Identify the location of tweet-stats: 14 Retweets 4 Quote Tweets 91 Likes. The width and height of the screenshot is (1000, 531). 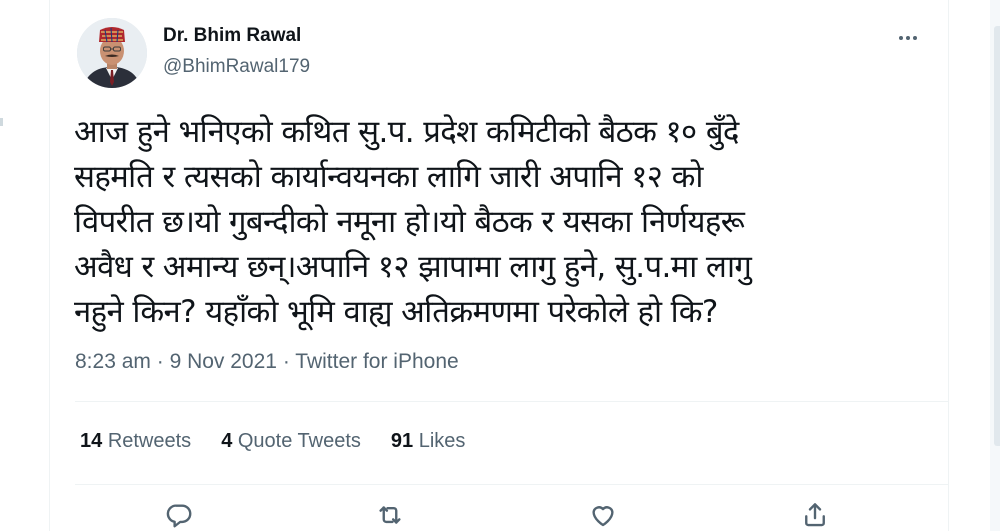
(272, 441).